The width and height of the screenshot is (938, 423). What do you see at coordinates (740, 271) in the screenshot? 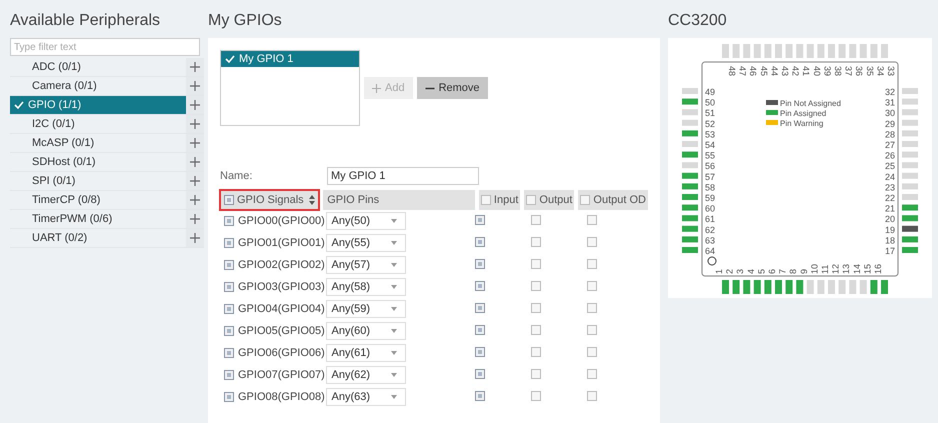
I see `pin-number: 3` at bounding box center [740, 271].